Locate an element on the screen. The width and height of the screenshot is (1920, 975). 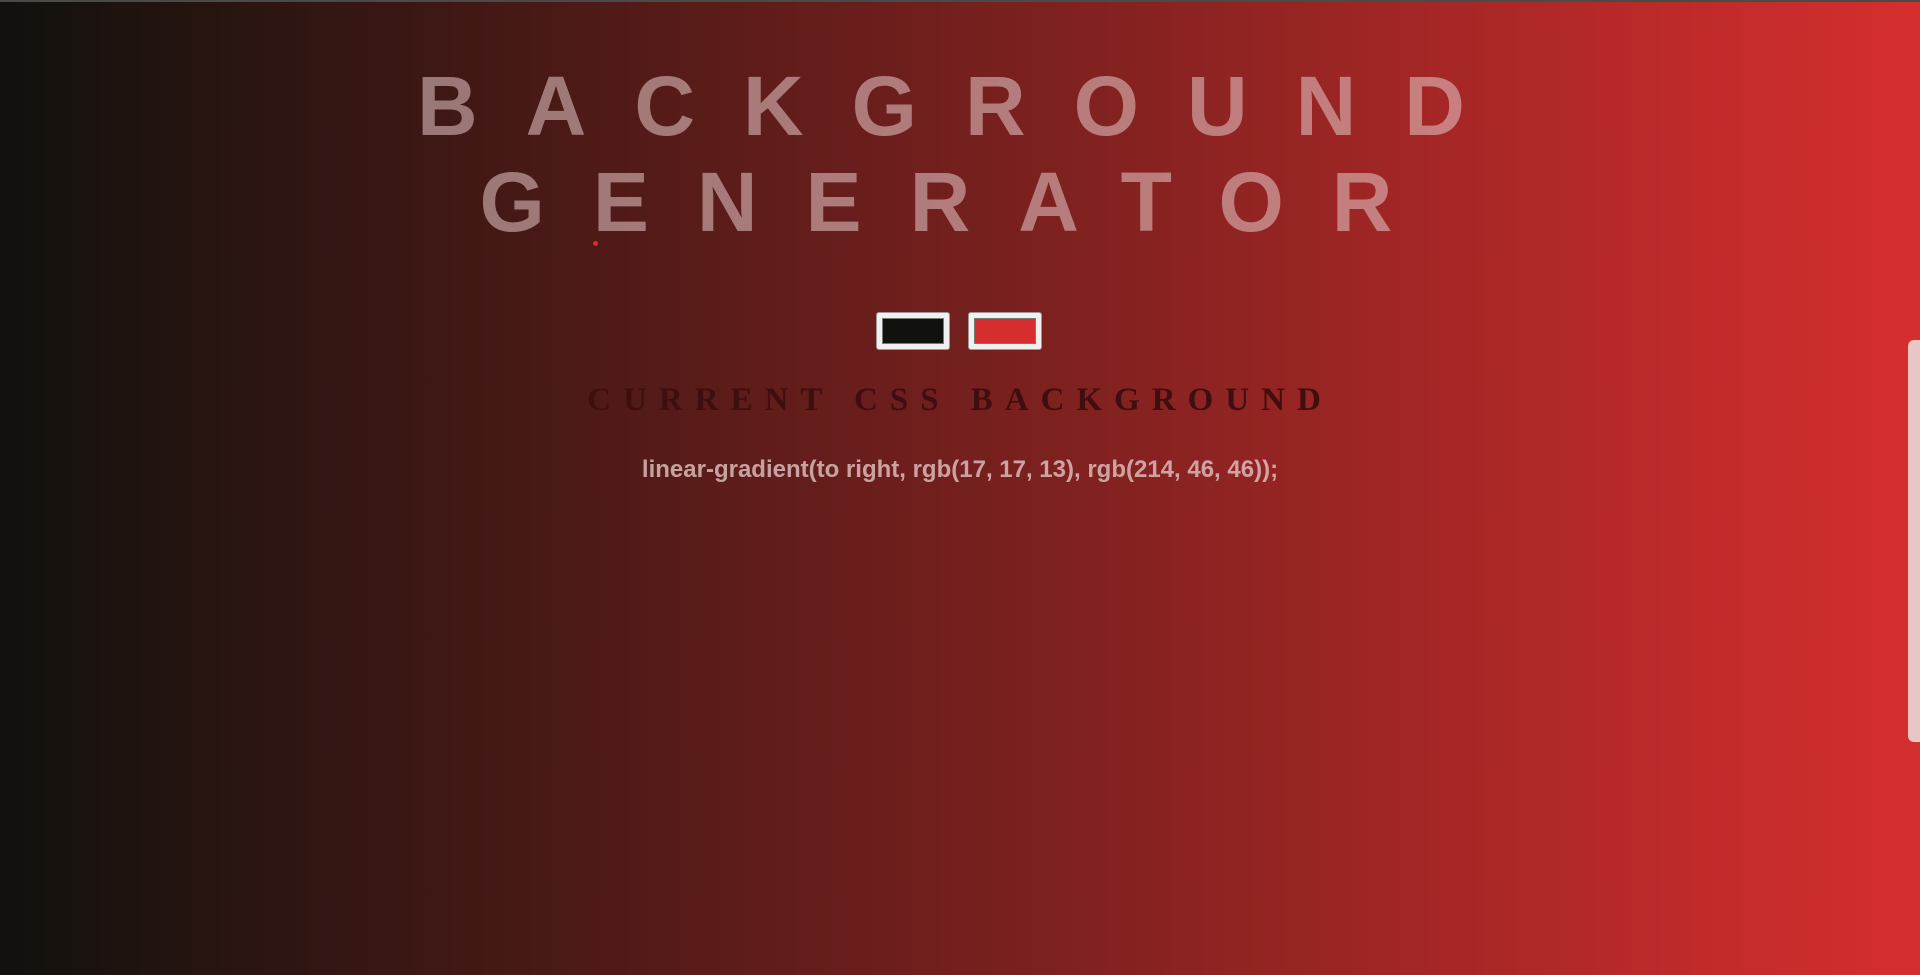
section-heading: CURRENT CSS BACKGROUND is located at coordinates (960, 400).